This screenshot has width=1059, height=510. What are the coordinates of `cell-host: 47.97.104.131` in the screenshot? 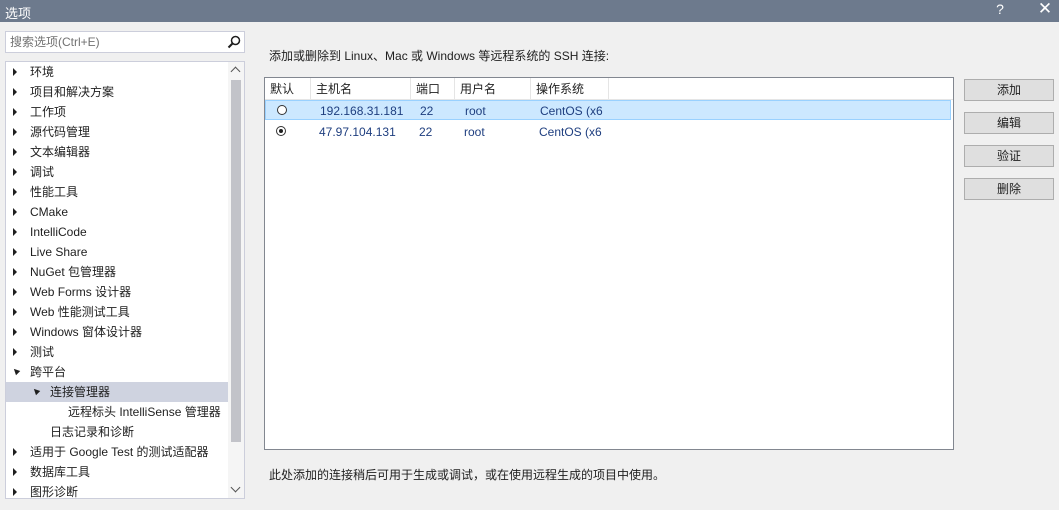 It's located at (357, 132).